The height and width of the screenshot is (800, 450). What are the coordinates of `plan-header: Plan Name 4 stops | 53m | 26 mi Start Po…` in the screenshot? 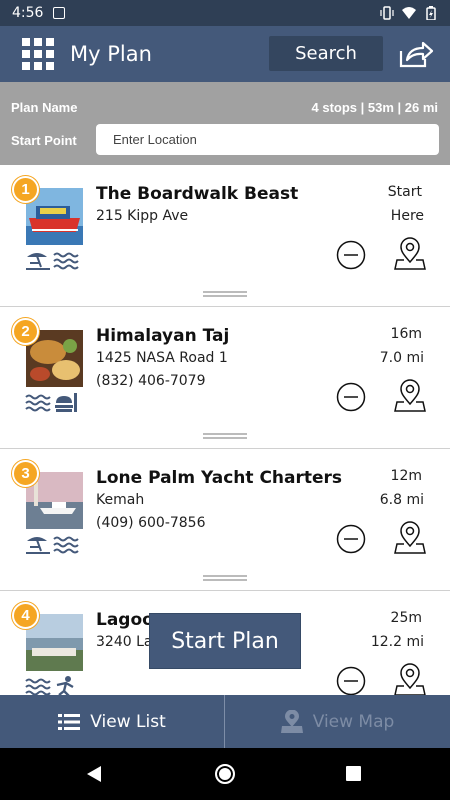 It's located at (225, 123).